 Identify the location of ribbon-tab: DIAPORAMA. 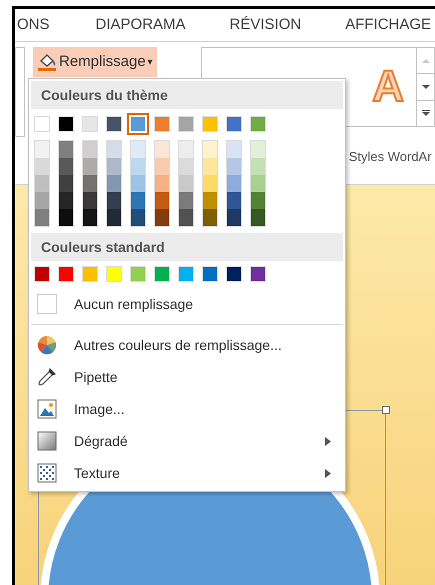
(141, 25).